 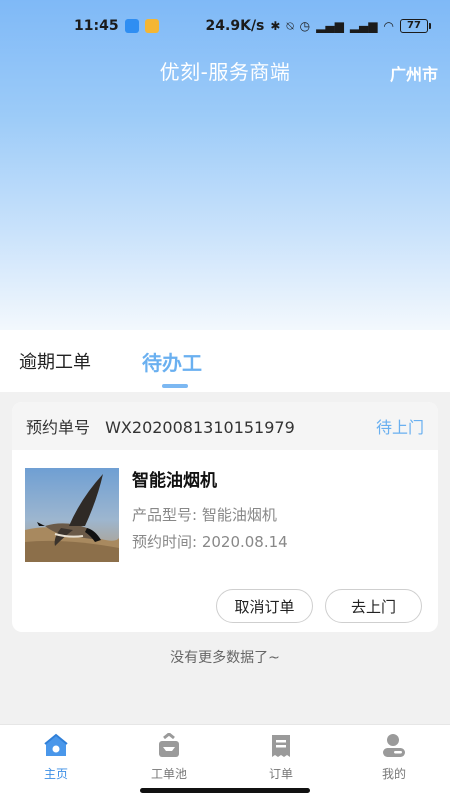 I want to click on nav-mine-label: 我的, so click(x=393, y=774).